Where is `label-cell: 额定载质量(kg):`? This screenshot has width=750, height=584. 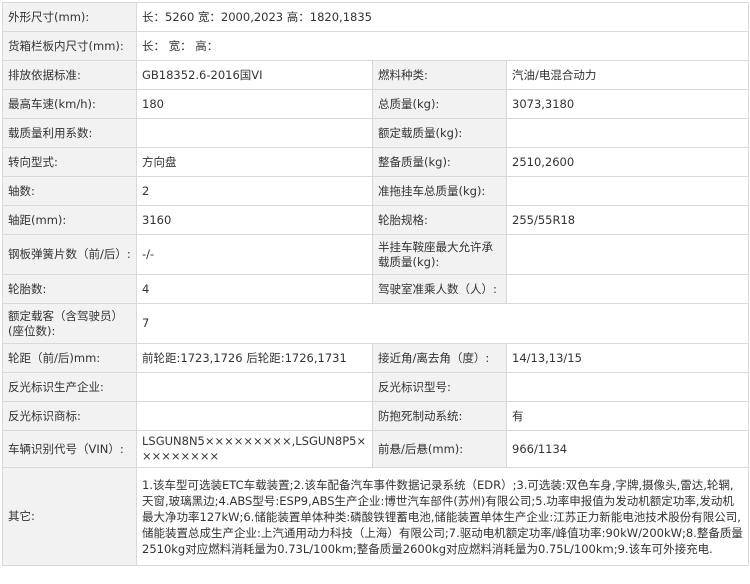 label-cell: 额定载质量(kg): is located at coordinates (439, 133).